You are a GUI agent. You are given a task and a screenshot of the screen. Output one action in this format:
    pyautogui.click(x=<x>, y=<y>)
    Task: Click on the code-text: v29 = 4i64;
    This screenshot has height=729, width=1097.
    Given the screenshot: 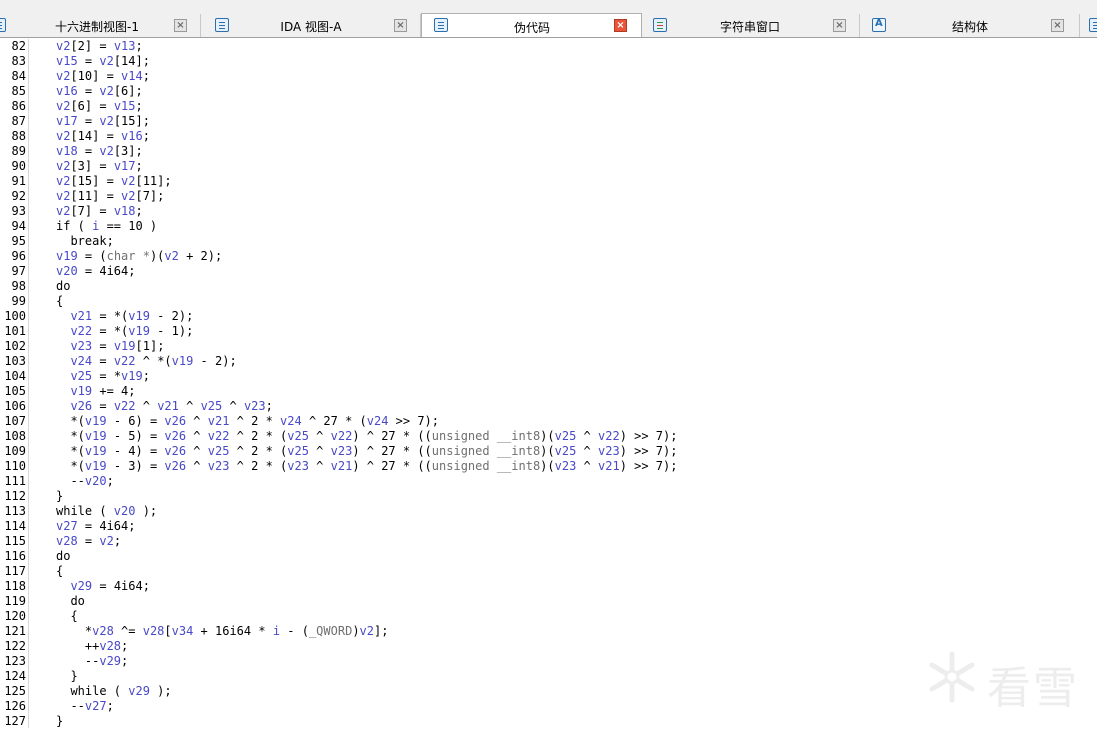 What is the action you would take?
    pyautogui.click(x=110, y=586)
    